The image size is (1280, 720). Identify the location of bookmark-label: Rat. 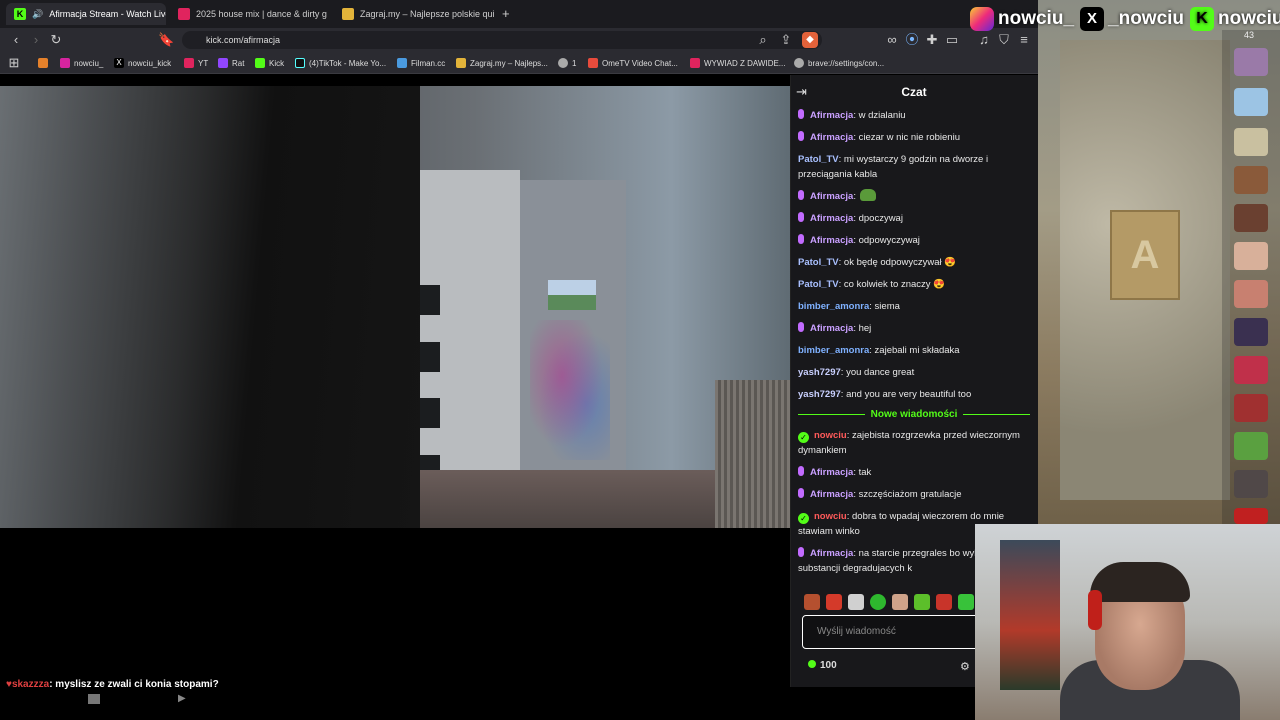
(238, 63).